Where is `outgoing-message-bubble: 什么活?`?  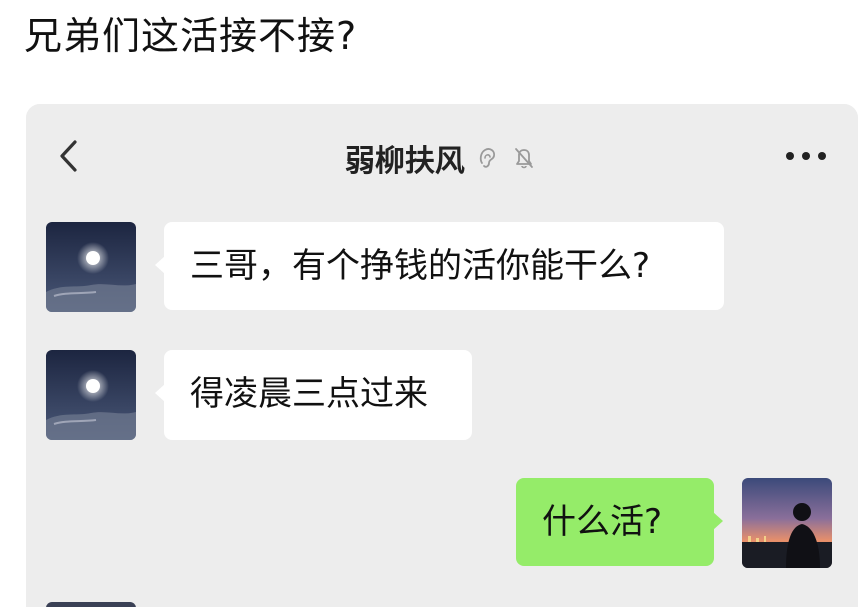 outgoing-message-bubble: 什么活? is located at coordinates (619, 522).